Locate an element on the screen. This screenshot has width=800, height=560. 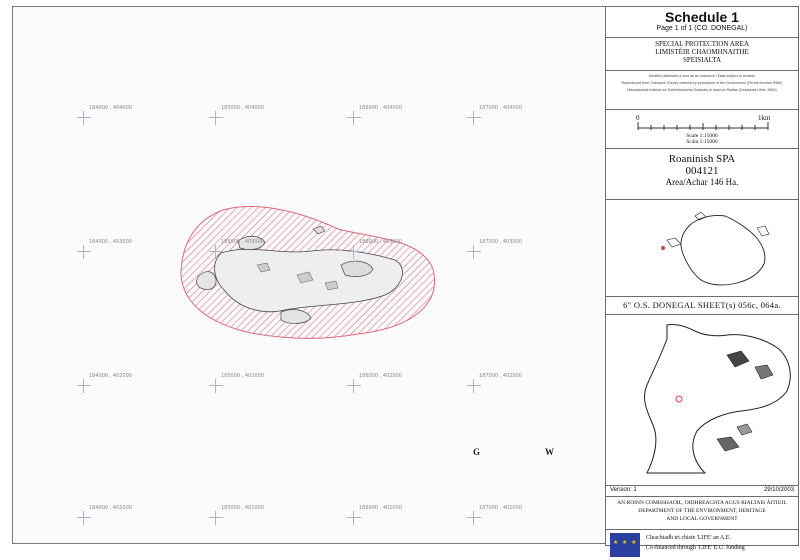
grid-label: 187000 , 401000 is located at coordinates (500, 508).